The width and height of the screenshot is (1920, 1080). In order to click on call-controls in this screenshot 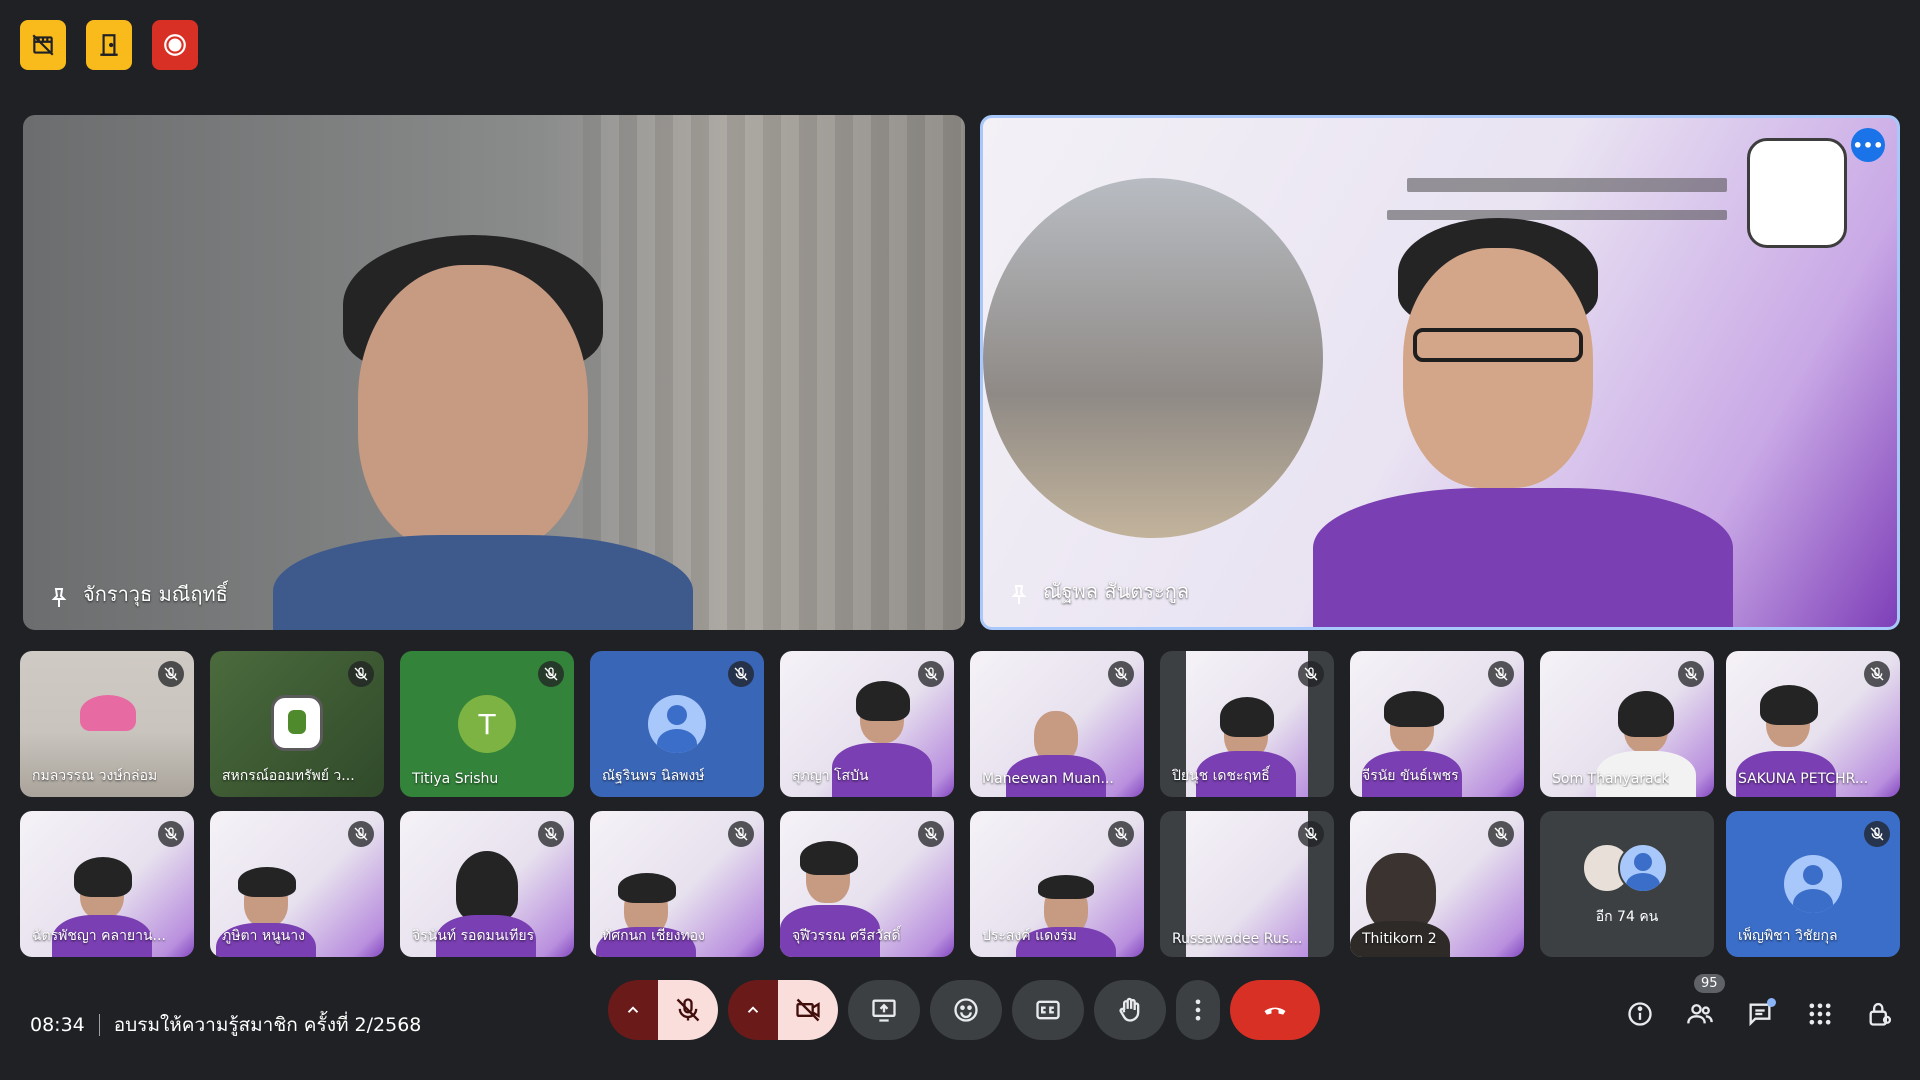, I will do `click(964, 1010)`.